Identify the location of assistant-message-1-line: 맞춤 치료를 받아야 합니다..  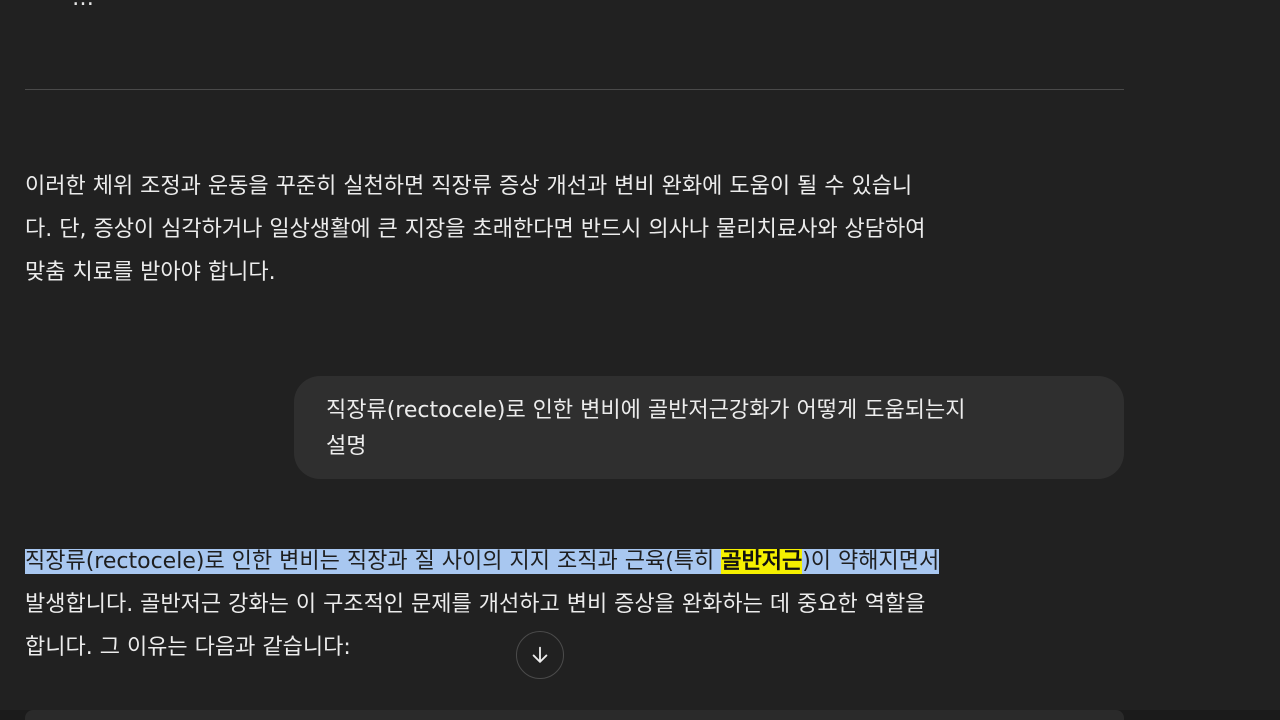
(150, 272).